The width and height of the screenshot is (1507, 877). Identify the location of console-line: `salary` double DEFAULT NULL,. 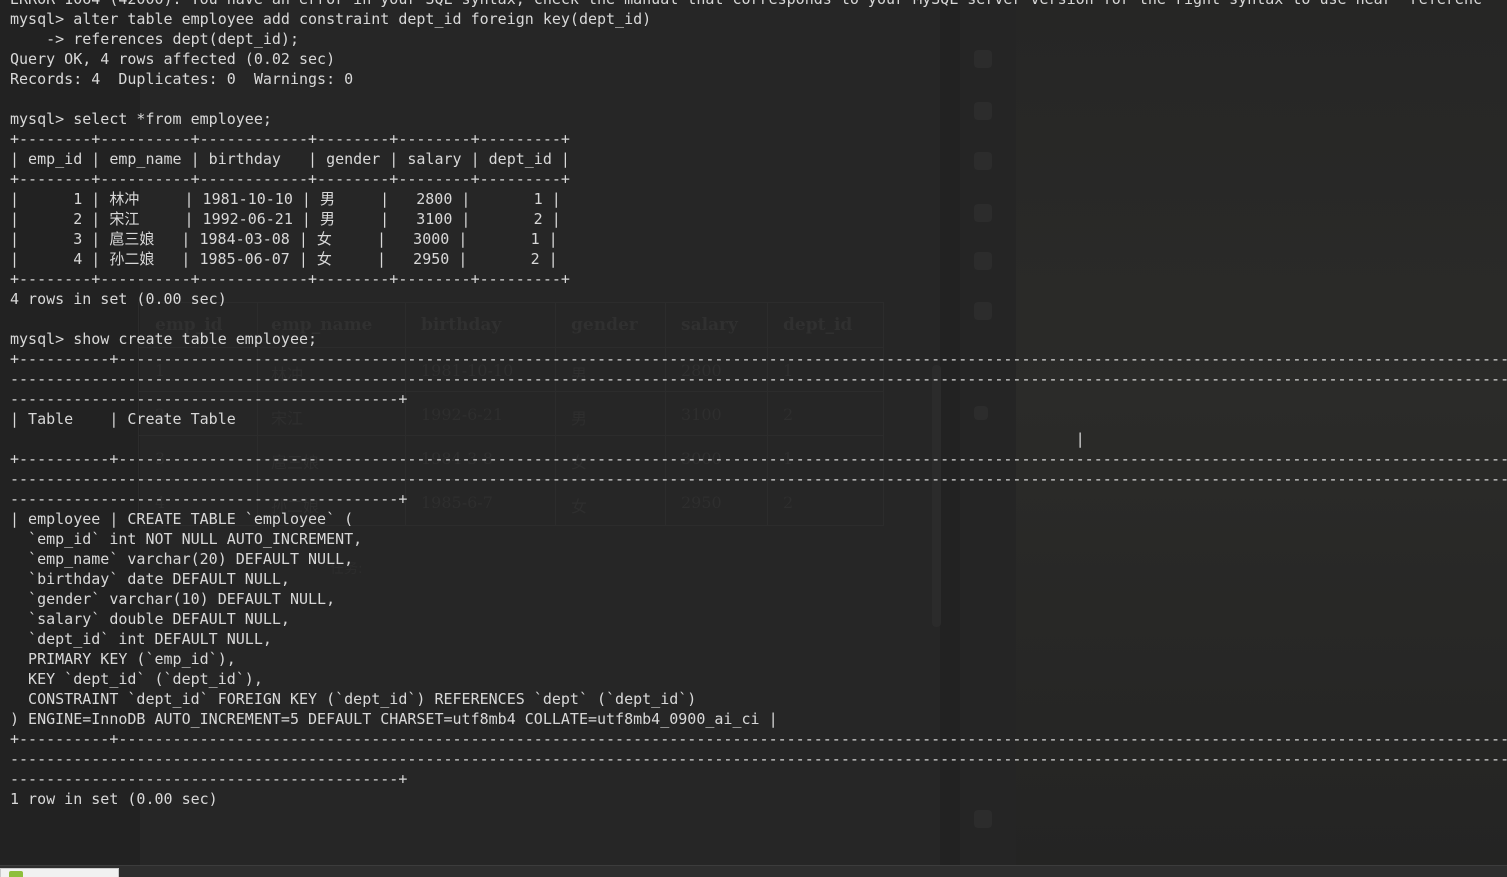
(150, 619).